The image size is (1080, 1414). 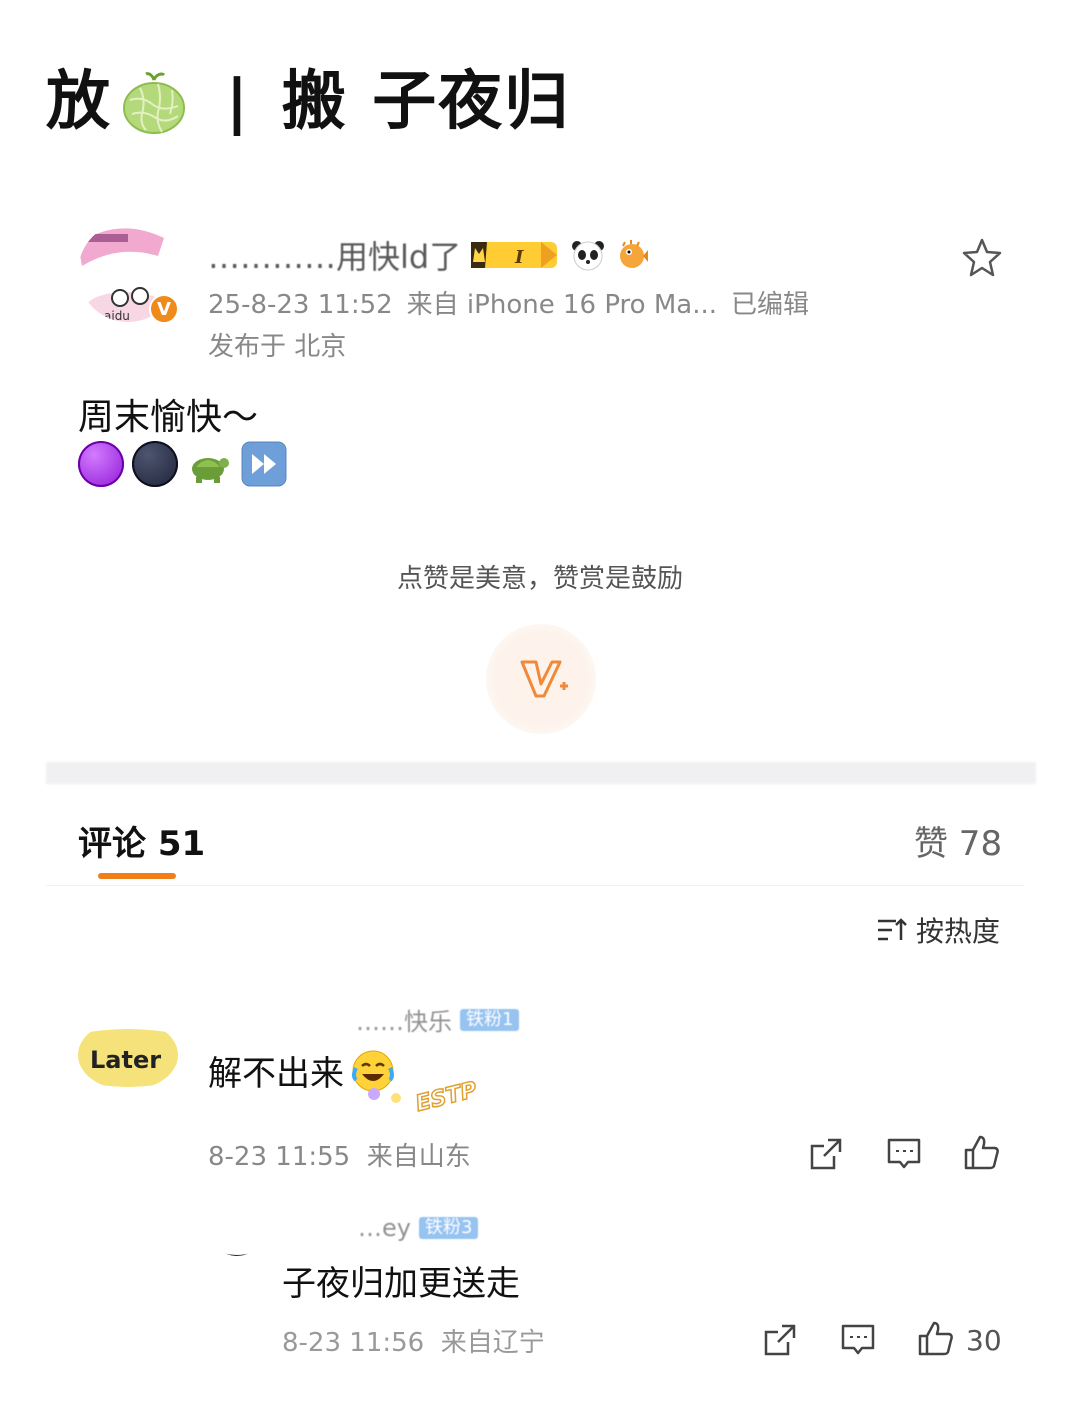 What do you see at coordinates (137, 876) in the screenshot?
I see `tab-active-indicator` at bounding box center [137, 876].